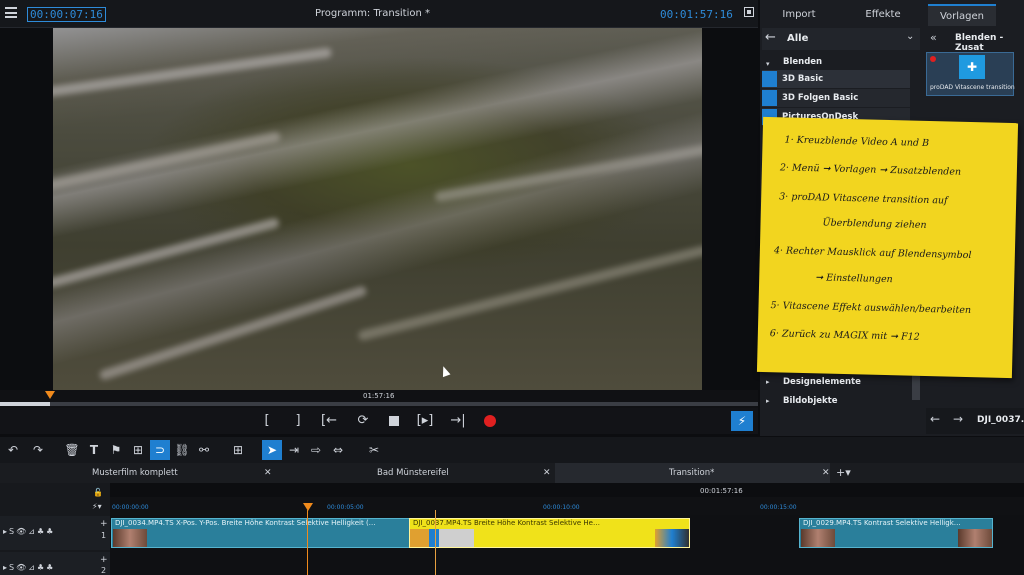  I want to click on lightning-menu-icon: ⚡▾, so click(97, 506).